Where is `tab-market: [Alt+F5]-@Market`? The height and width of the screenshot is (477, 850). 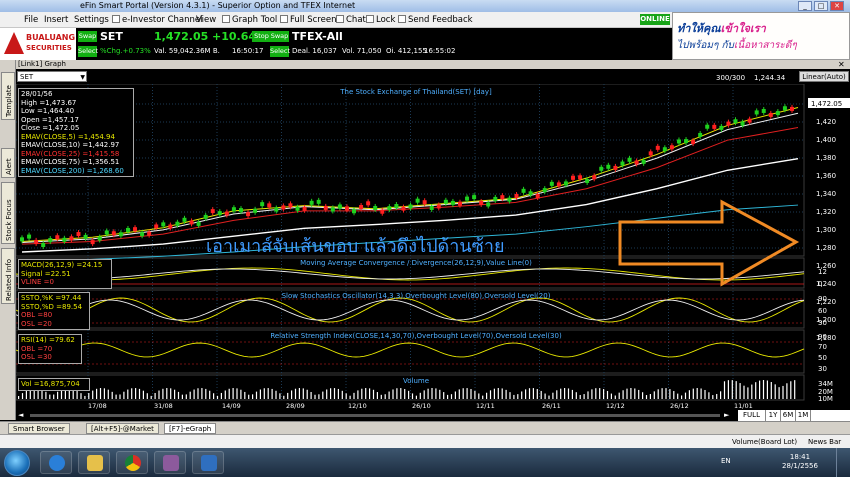 tab-market: [Alt+F5]-@Market is located at coordinates (122, 428).